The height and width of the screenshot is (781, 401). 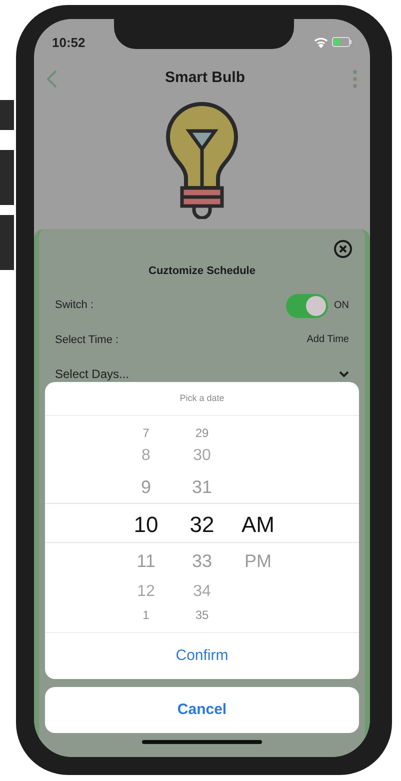 What do you see at coordinates (202, 656) in the screenshot?
I see `confirm-button: Confirm` at bounding box center [202, 656].